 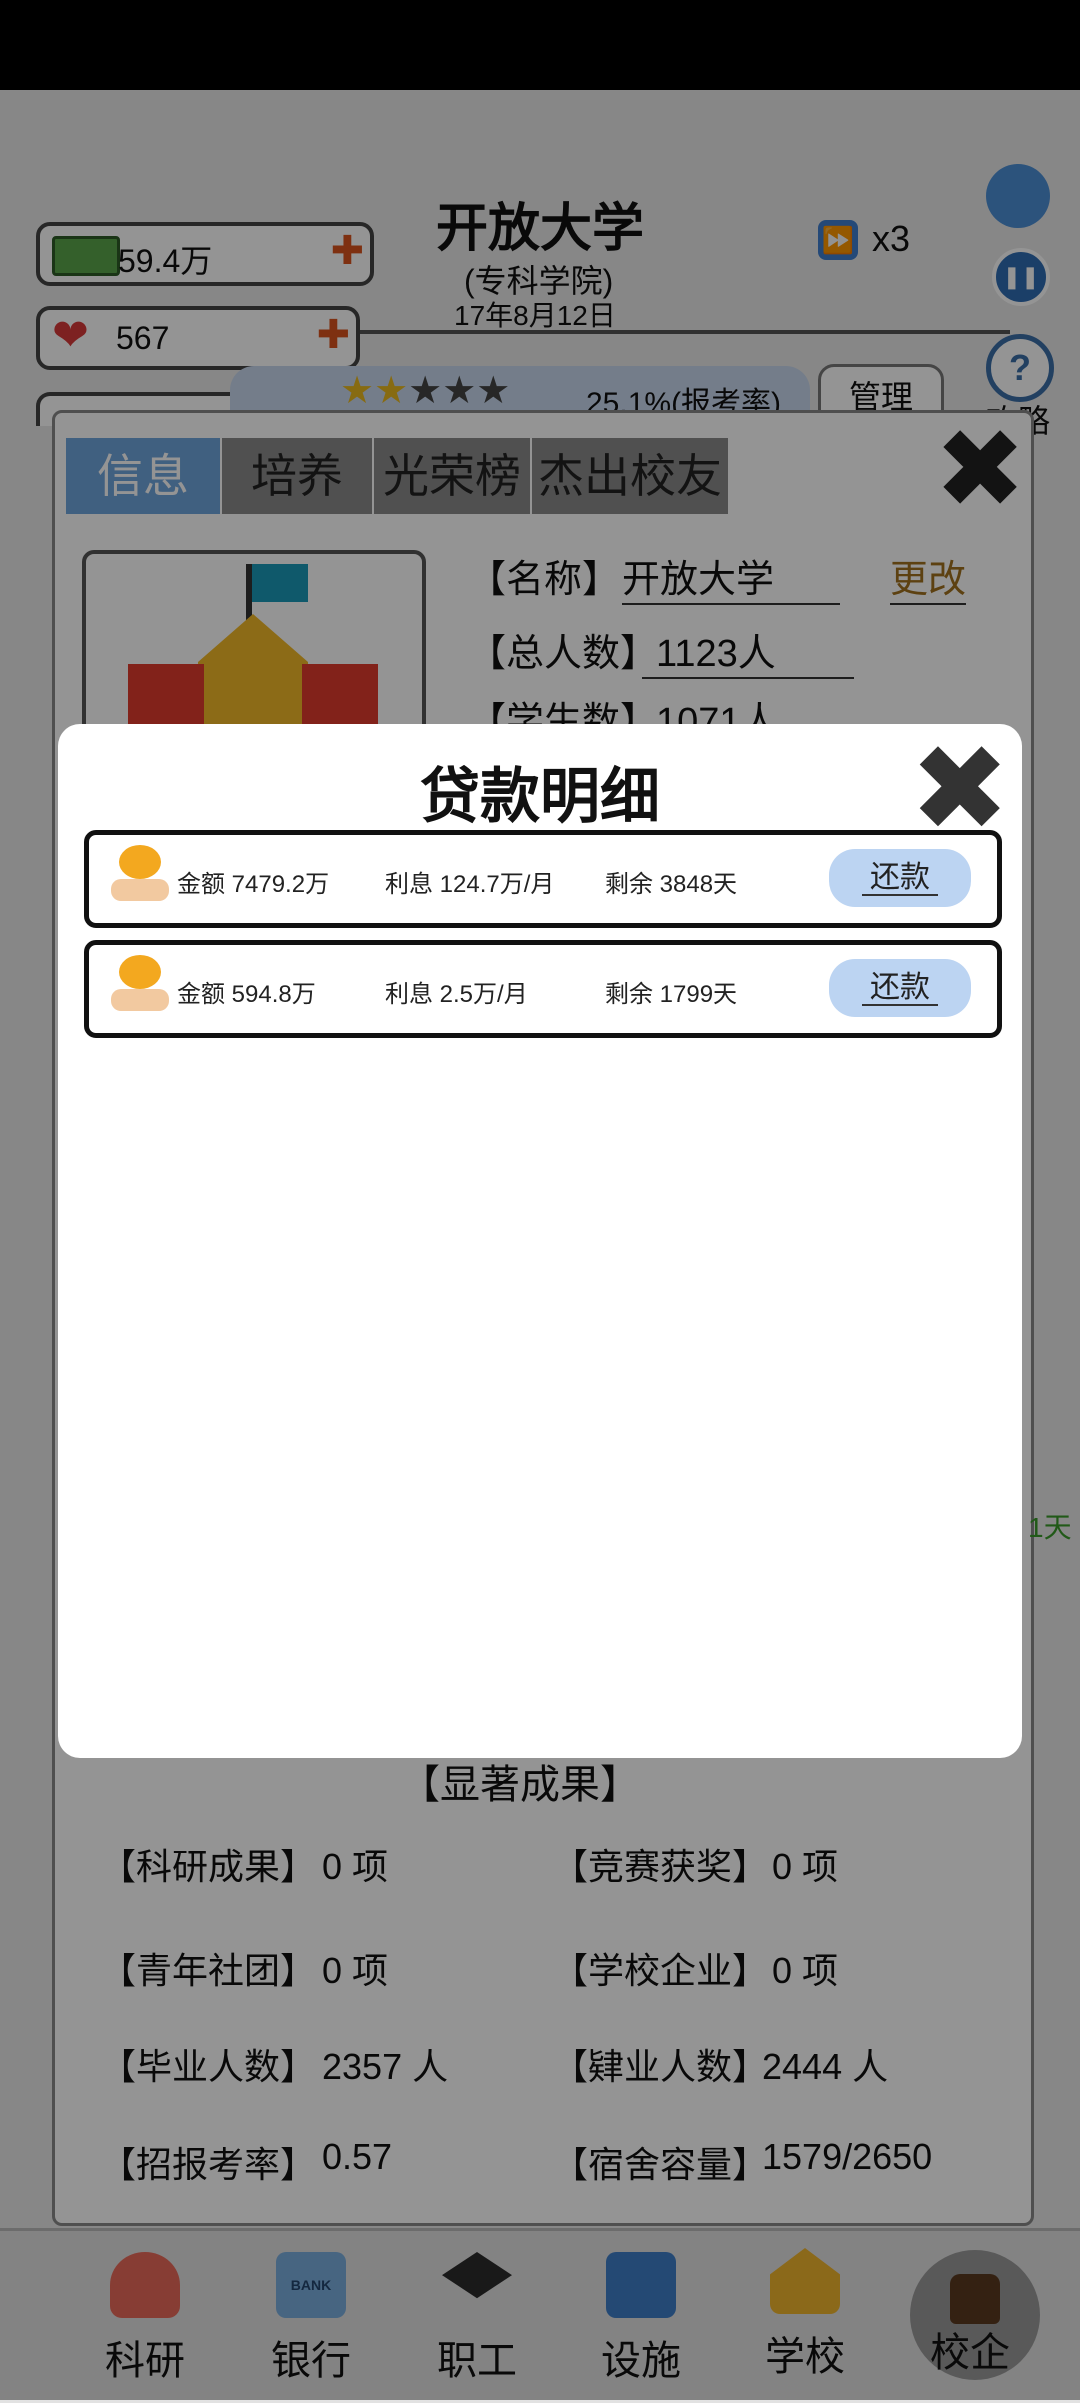 What do you see at coordinates (671, 884) in the screenshot?
I see `loan-remaining: 剩余 3848天` at bounding box center [671, 884].